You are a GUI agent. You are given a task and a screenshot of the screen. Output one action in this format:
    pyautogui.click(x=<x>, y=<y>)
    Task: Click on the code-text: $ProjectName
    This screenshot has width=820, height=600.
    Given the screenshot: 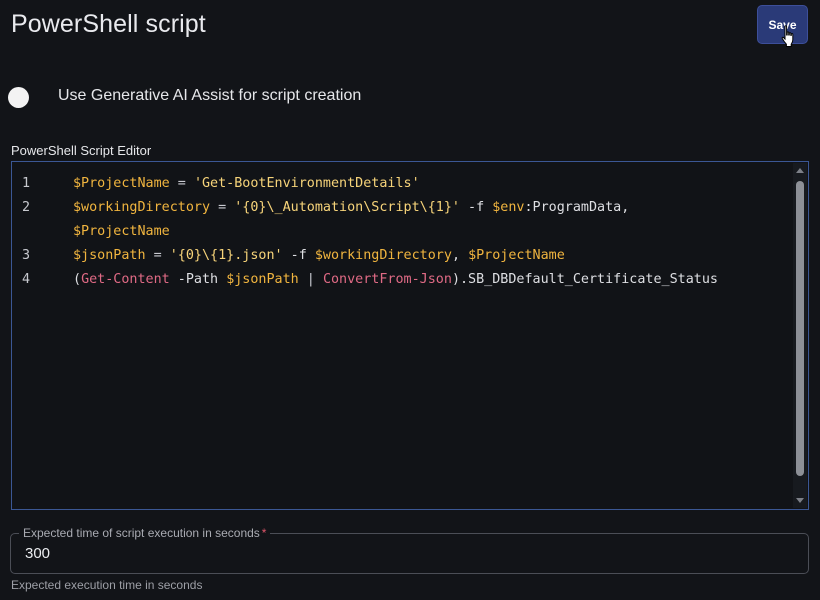 What is the action you would take?
    pyautogui.click(x=121, y=232)
    